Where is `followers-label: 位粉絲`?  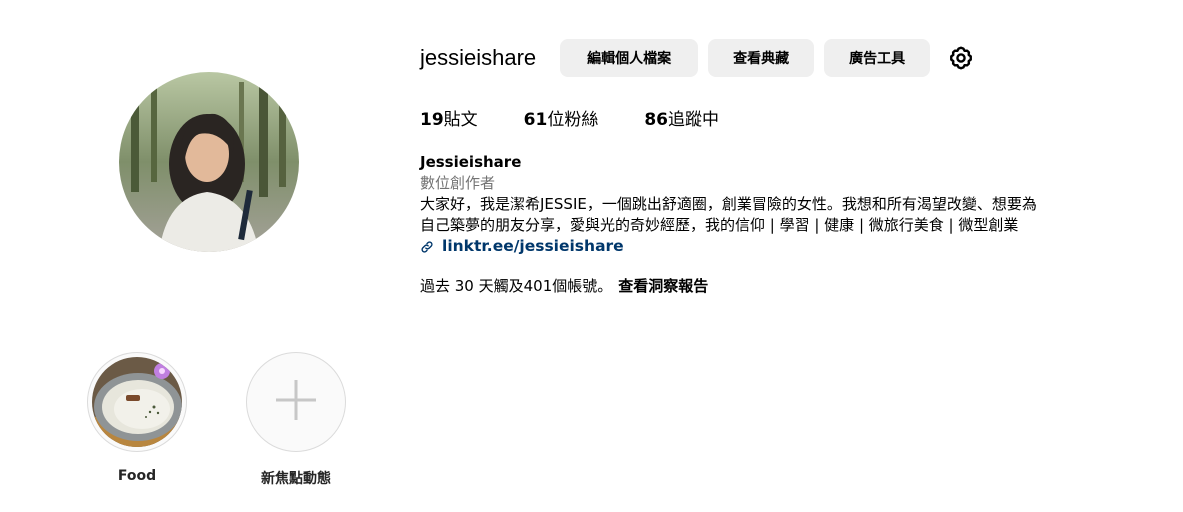
followers-label: 位粉絲 is located at coordinates (573, 120).